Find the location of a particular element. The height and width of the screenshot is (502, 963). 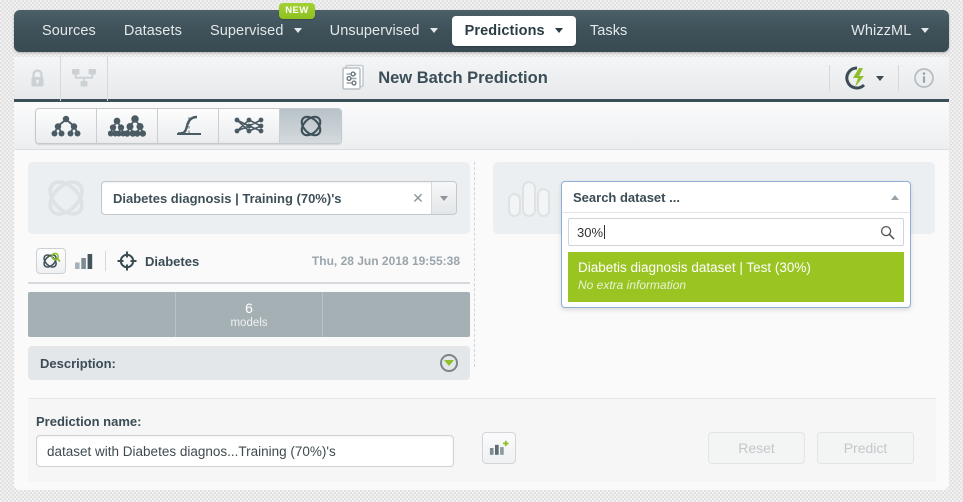

nav-label: Sources is located at coordinates (69, 31).